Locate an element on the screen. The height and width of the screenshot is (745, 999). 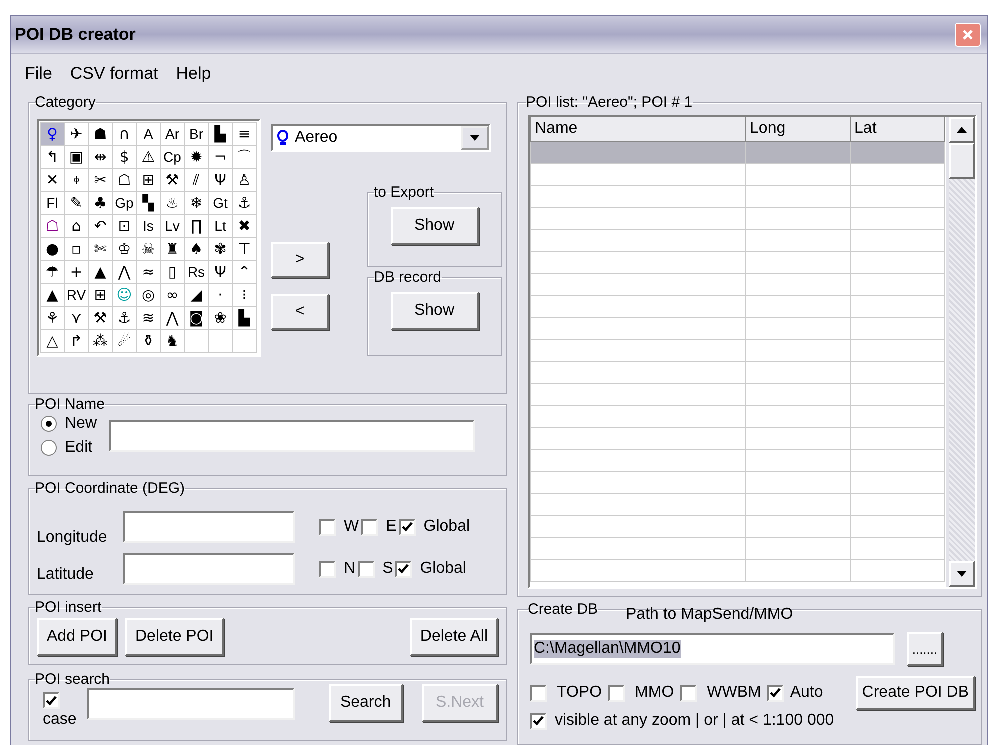
scroll-up-button is located at coordinates (962, 130).